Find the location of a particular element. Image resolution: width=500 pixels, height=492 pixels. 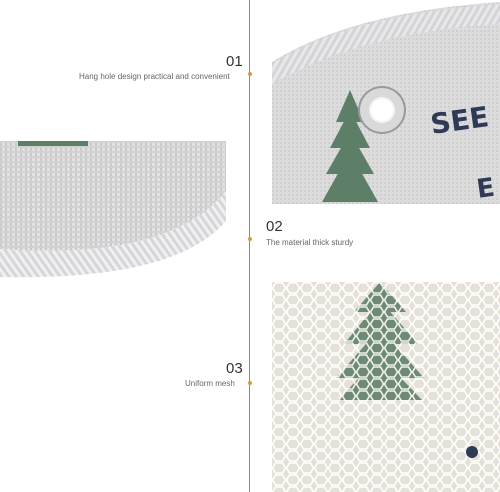

feature-number-01: 01 is located at coordinates (234, 61).